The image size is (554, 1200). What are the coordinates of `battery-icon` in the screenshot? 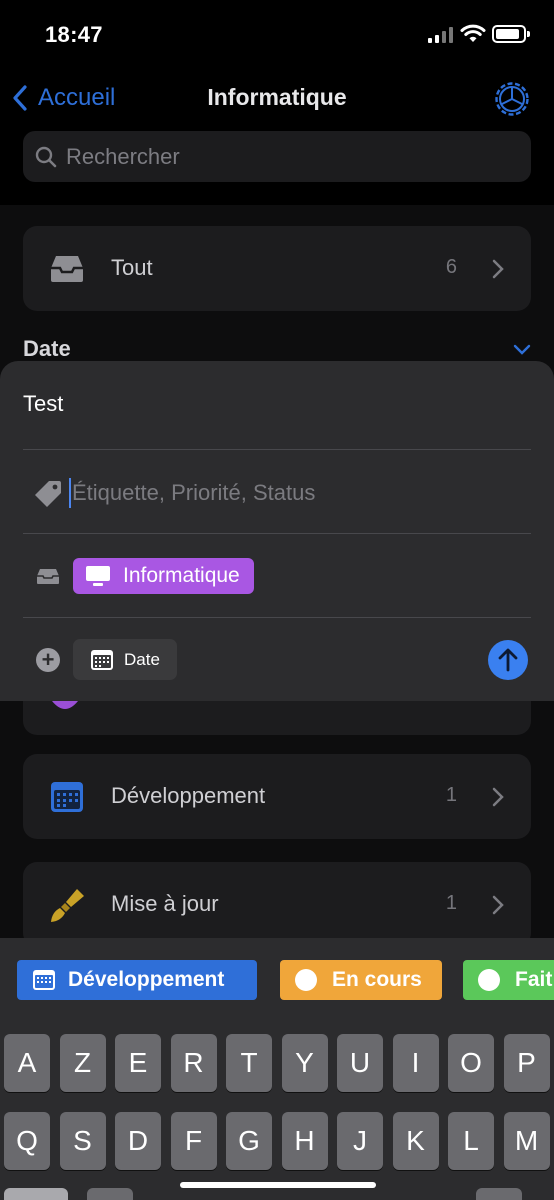 It's located at (511, 34).